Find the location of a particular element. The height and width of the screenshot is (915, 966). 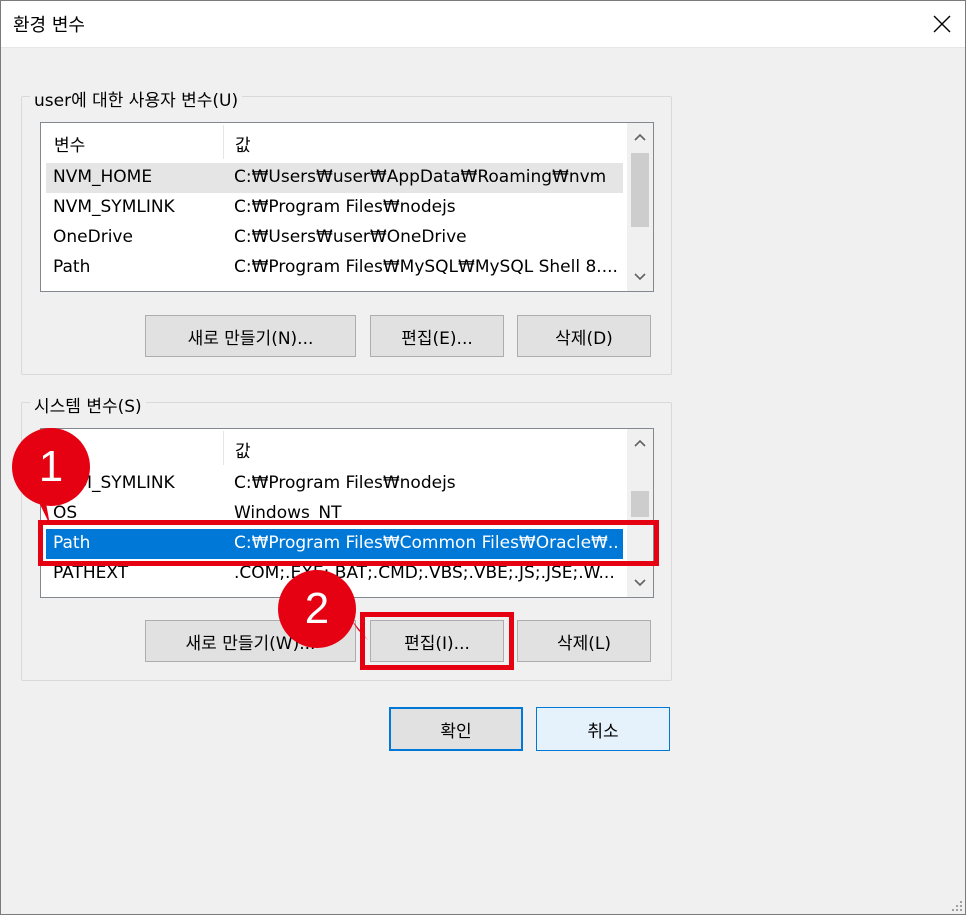

close-button is located at coordinates (942, 24).